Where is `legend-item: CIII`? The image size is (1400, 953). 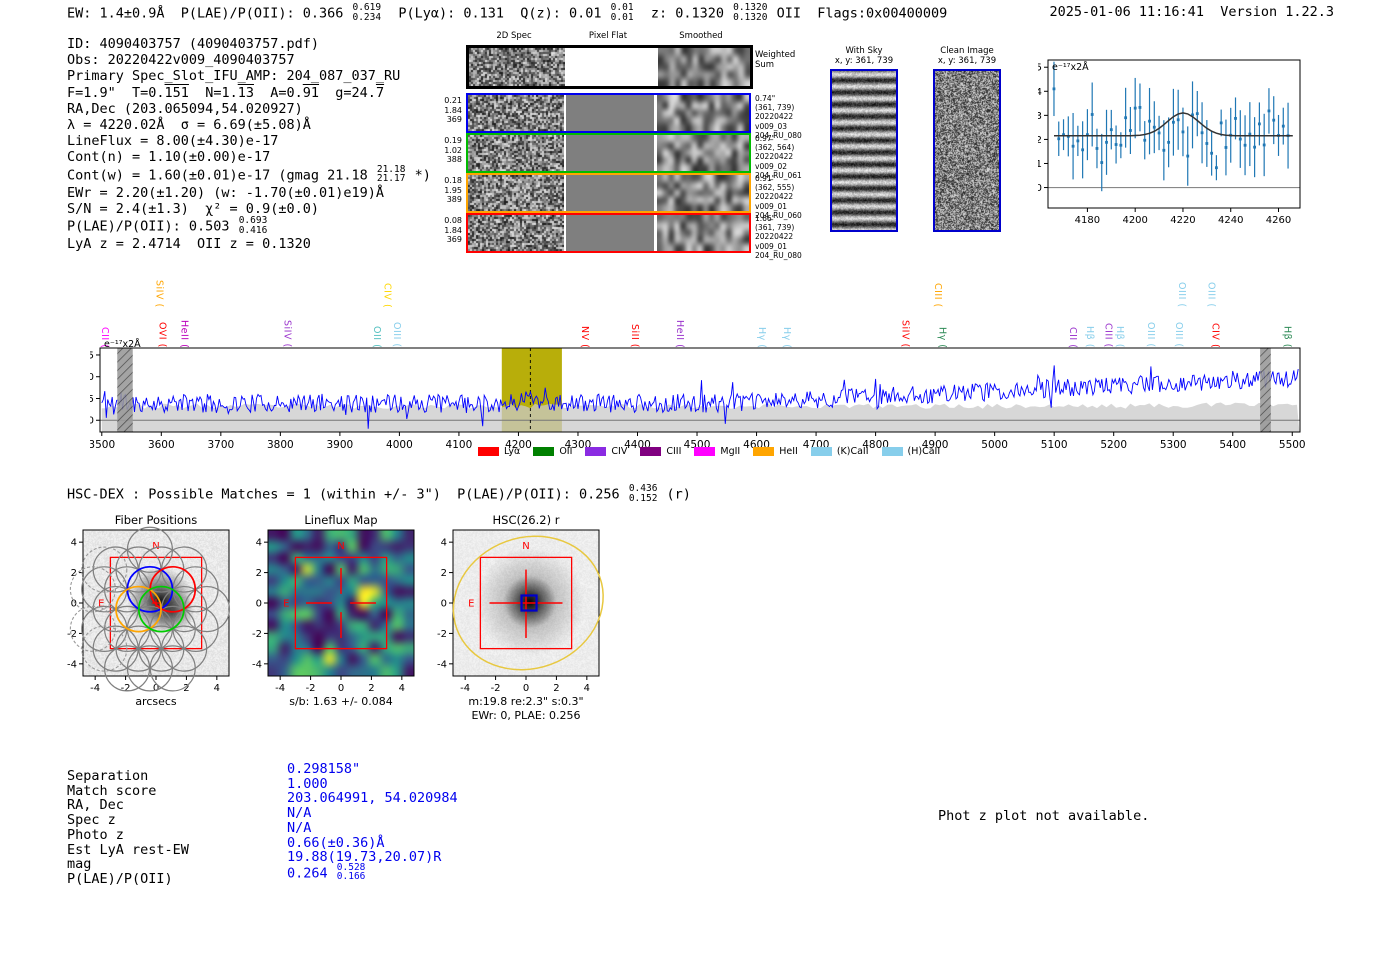
legend-item: CIII is located at coordinates (660, 451).